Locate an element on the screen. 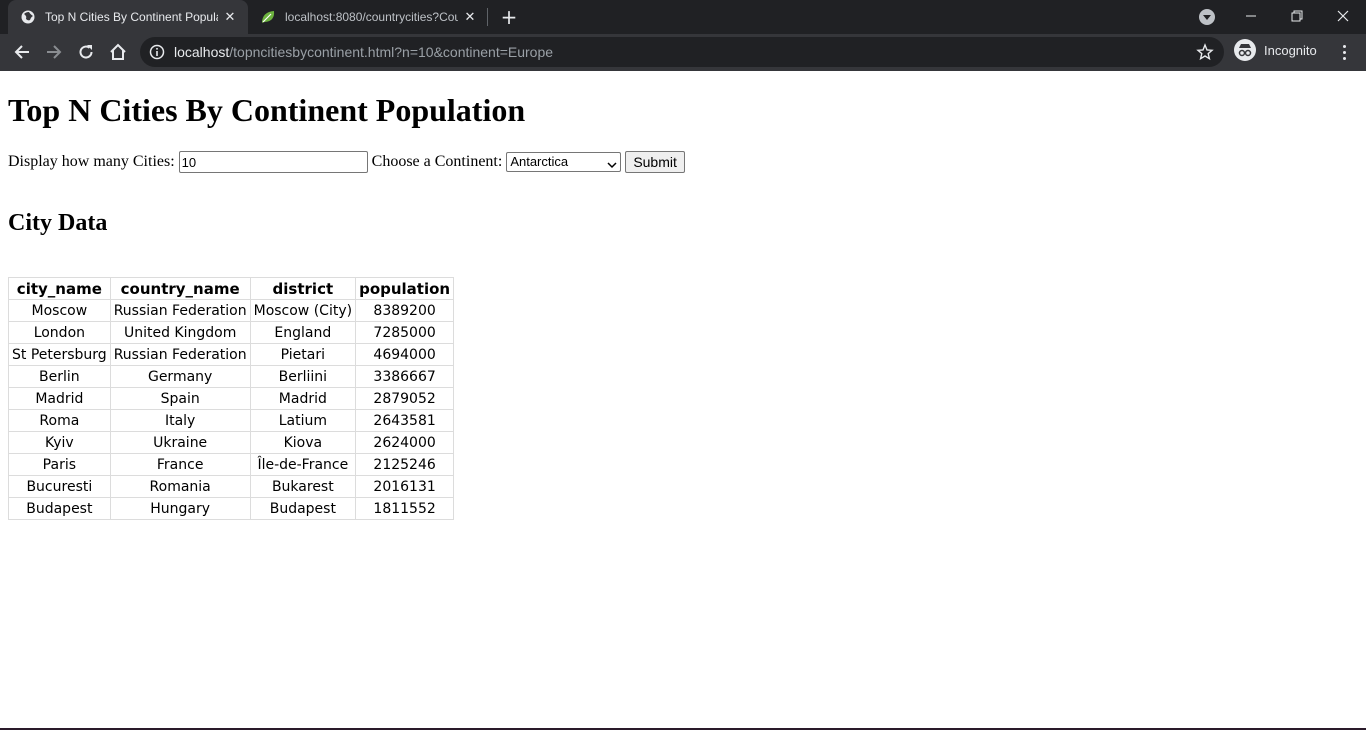 This screenshot has width=1366, height=730. incognito-profile: Incognito is located at coordinates (1275, 50).